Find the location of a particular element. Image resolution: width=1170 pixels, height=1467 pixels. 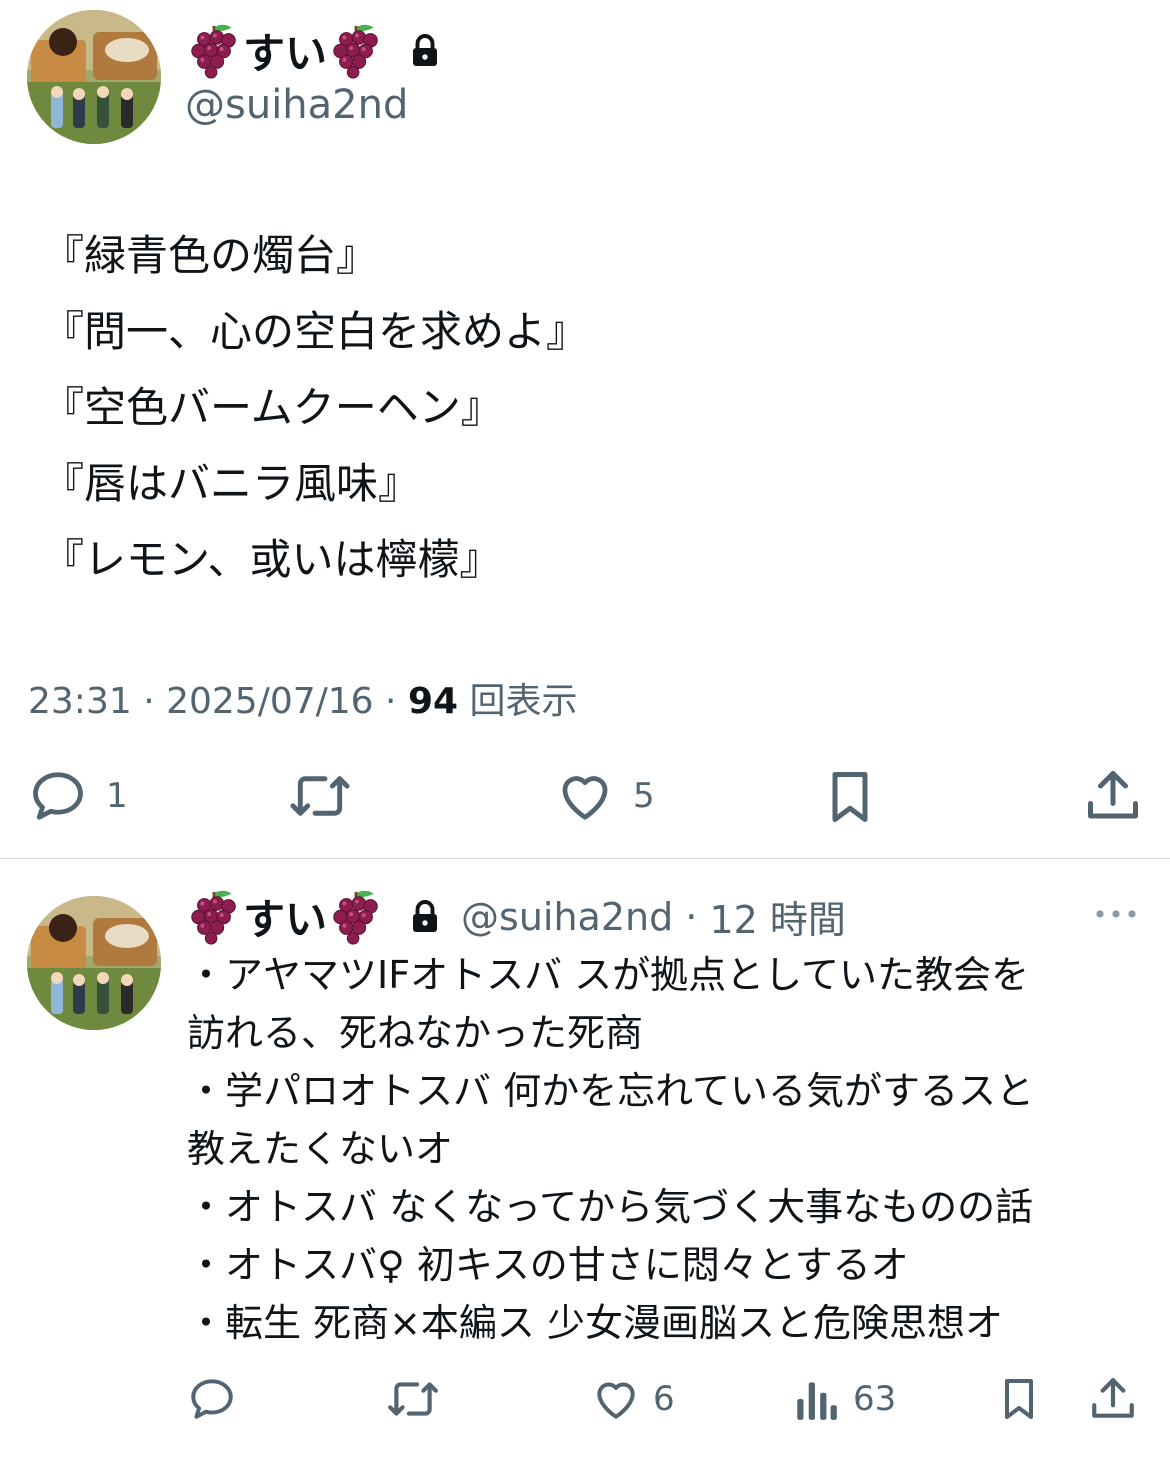

reply-button: 1 is located at coordinates (78, 796).